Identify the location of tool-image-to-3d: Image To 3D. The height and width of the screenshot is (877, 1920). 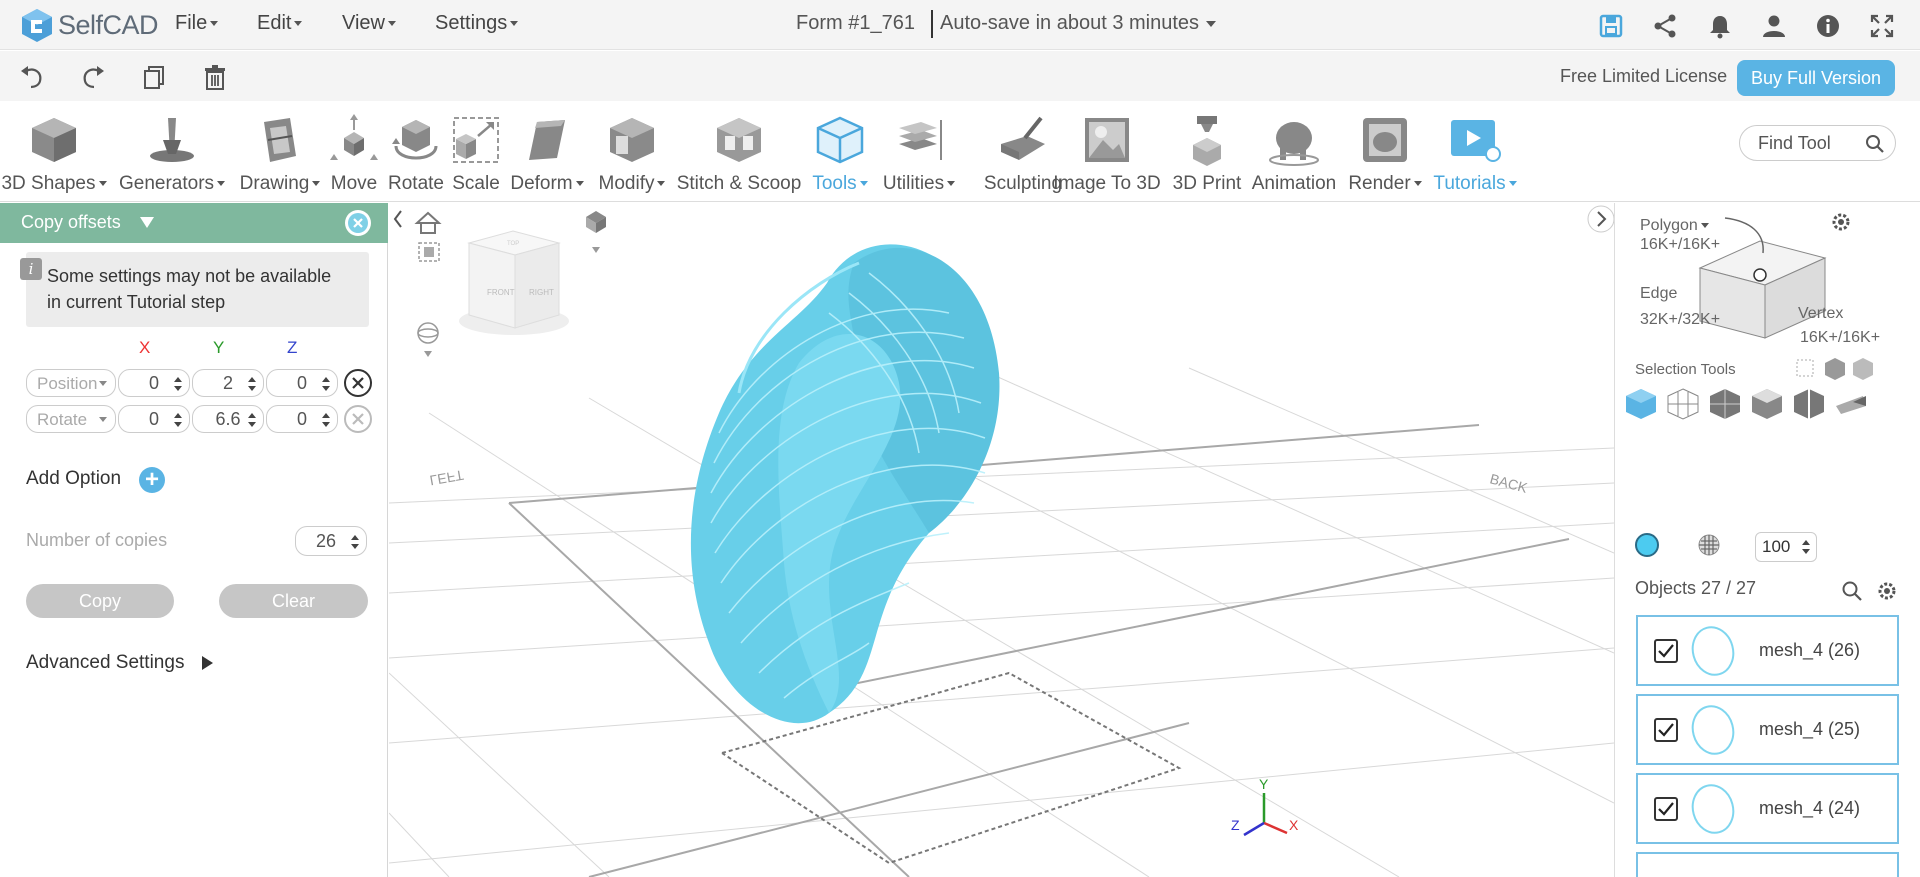
(1107, 152).